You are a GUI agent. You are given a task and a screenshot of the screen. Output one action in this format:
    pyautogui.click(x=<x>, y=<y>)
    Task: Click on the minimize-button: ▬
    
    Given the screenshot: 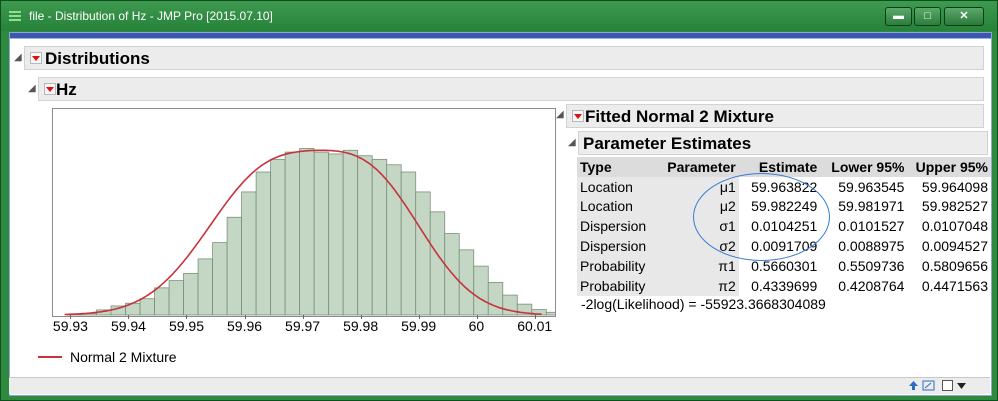 What is the action you would take?
    pyautogui.click(x=898, y=16)
    